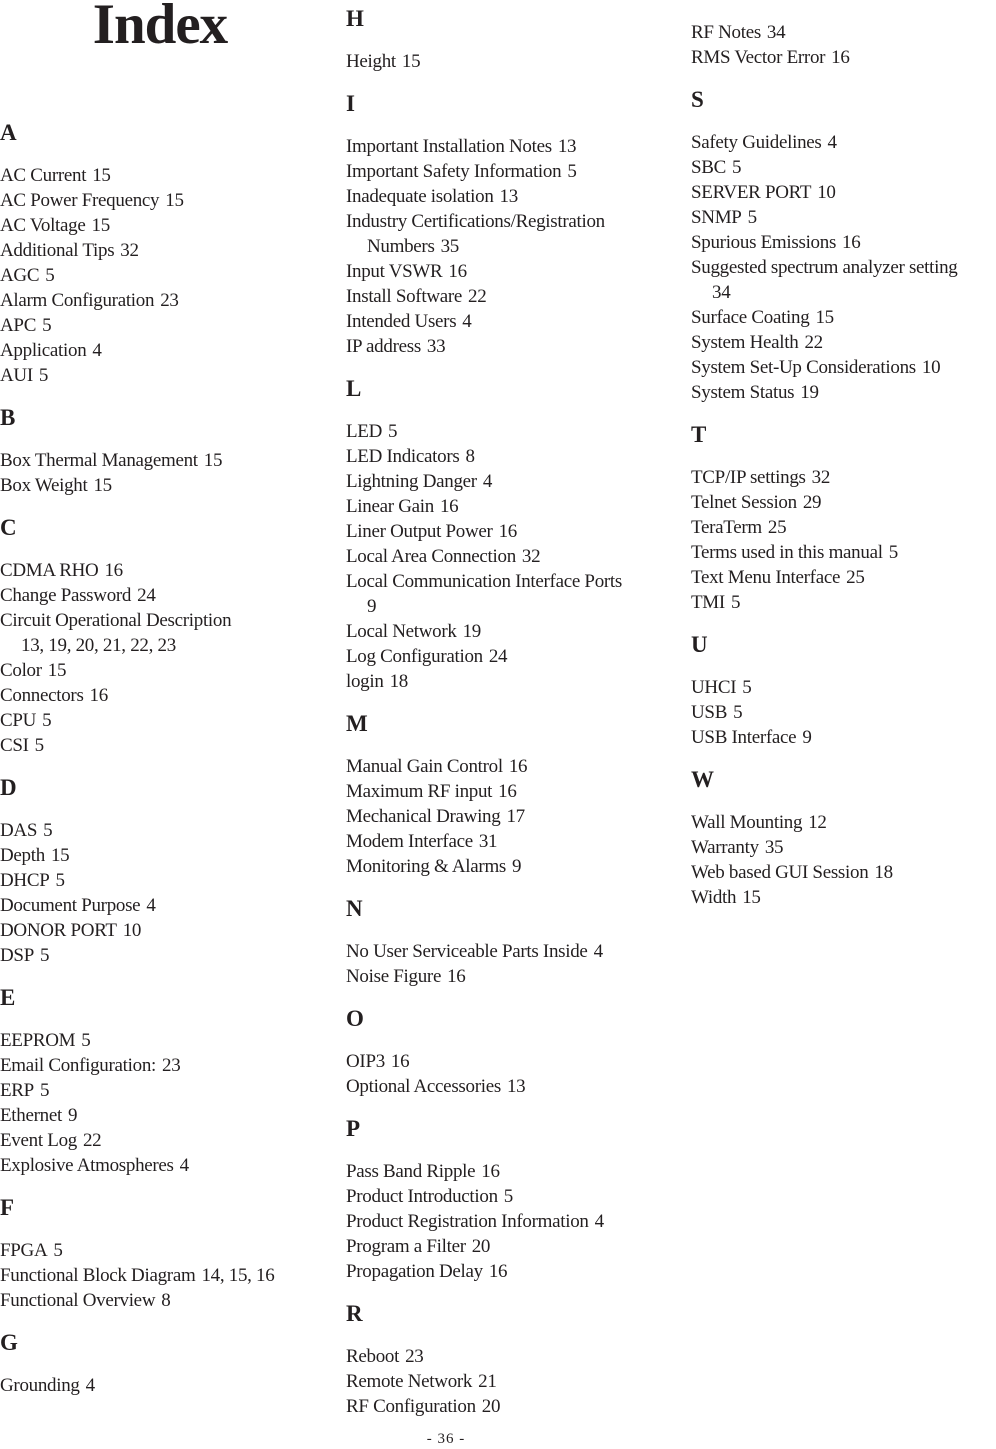  Describe the element at coordinates (170, 830) in the screenshot. I see `index-entry: DAS 5` at that location.